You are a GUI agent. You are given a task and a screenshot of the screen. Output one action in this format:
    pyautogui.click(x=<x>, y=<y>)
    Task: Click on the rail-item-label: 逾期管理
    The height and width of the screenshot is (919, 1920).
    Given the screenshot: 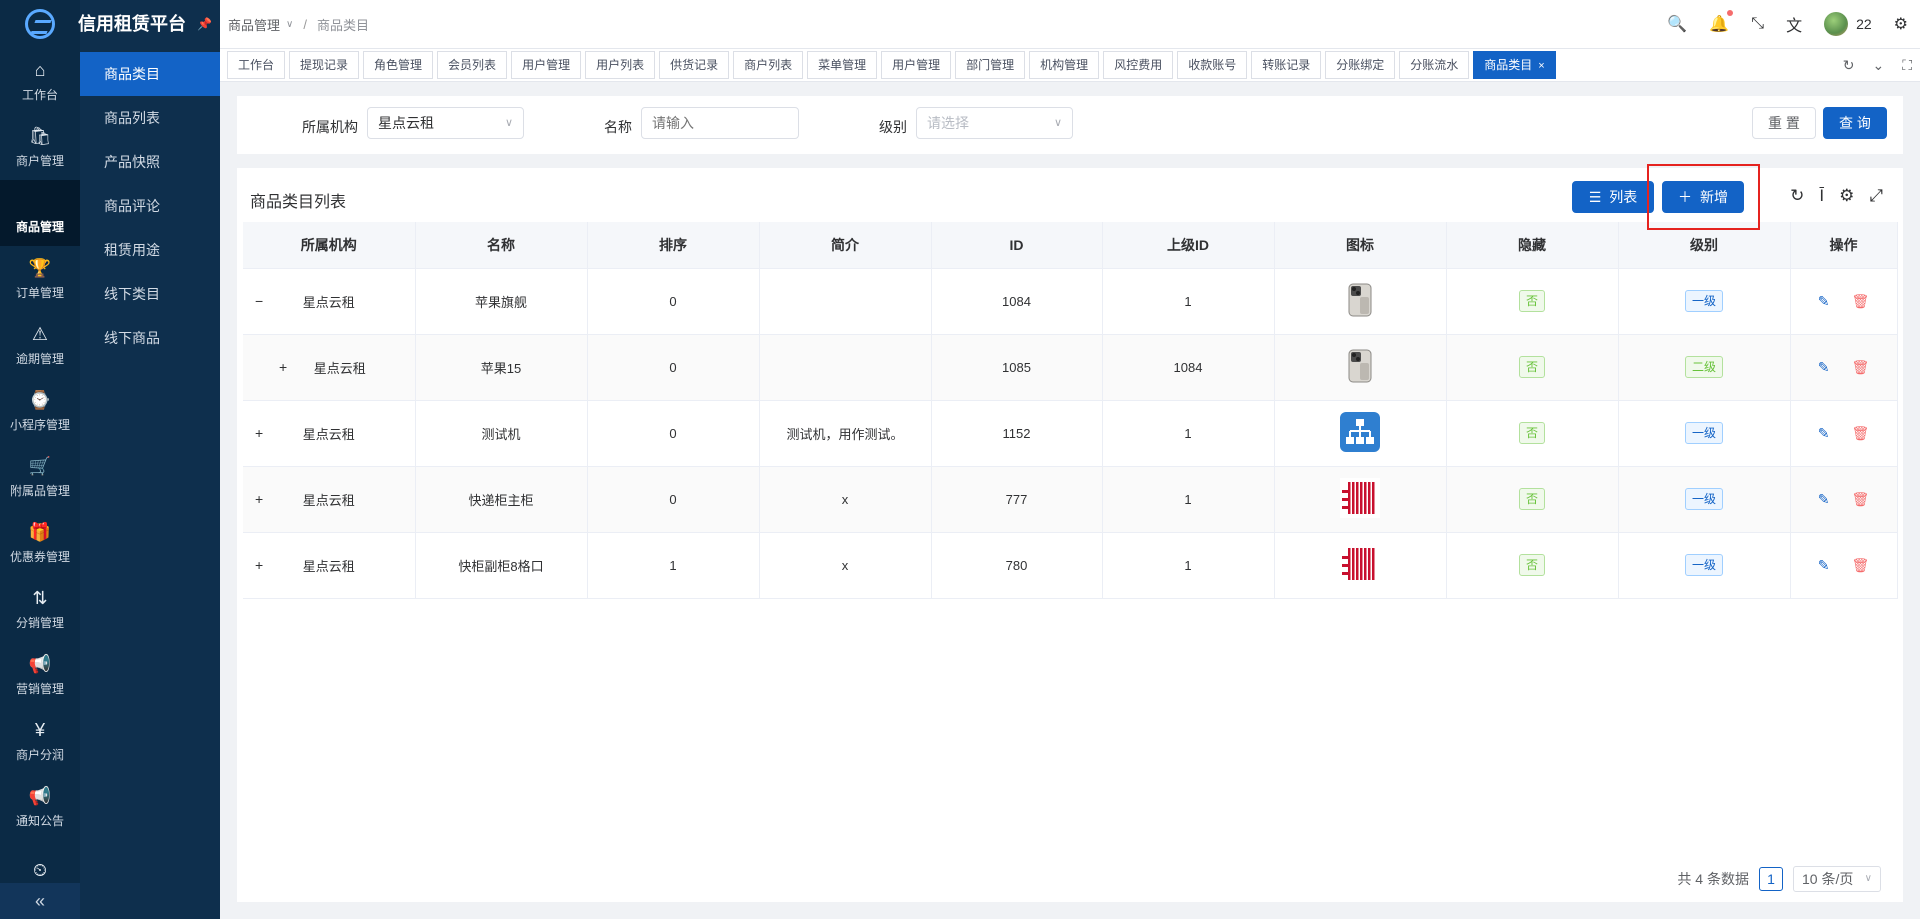 What is the action you would take?
    pyautogui.click(x=39, y=358)
    